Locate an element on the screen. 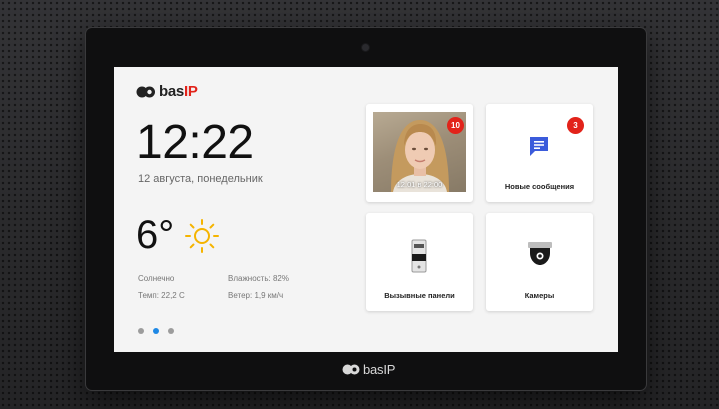 This screenshot has height=409, width=719. clock-date: 12 августа, понедельник is located at coordinates (200, 179).